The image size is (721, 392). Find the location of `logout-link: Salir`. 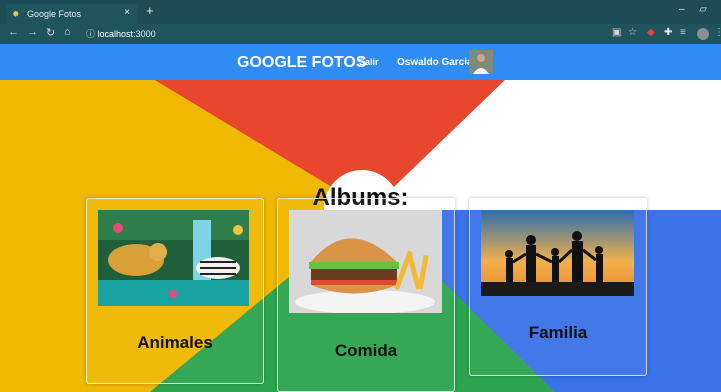

logout-link: Salir is located at coordinates (369, 62).